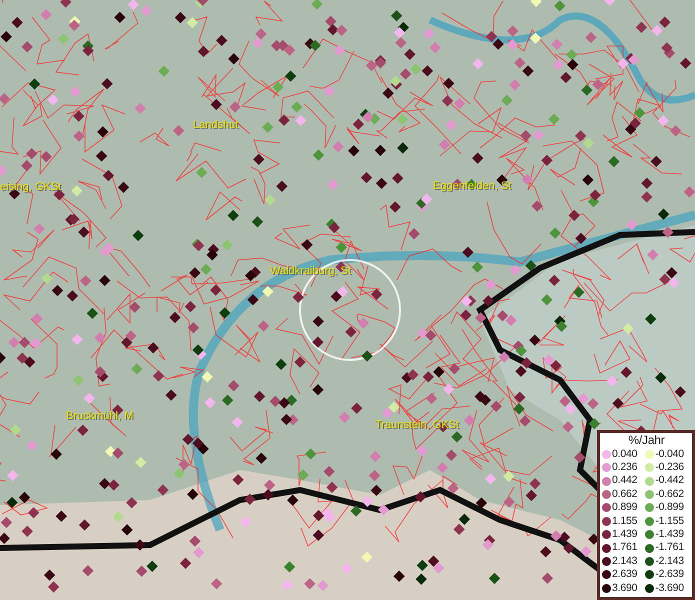 This screenshot has width=695, height=600. What do you see at coordinates (625, 535) in the screenshot?
I see `legend-value: 1.439` at bounding box center [625, 535].